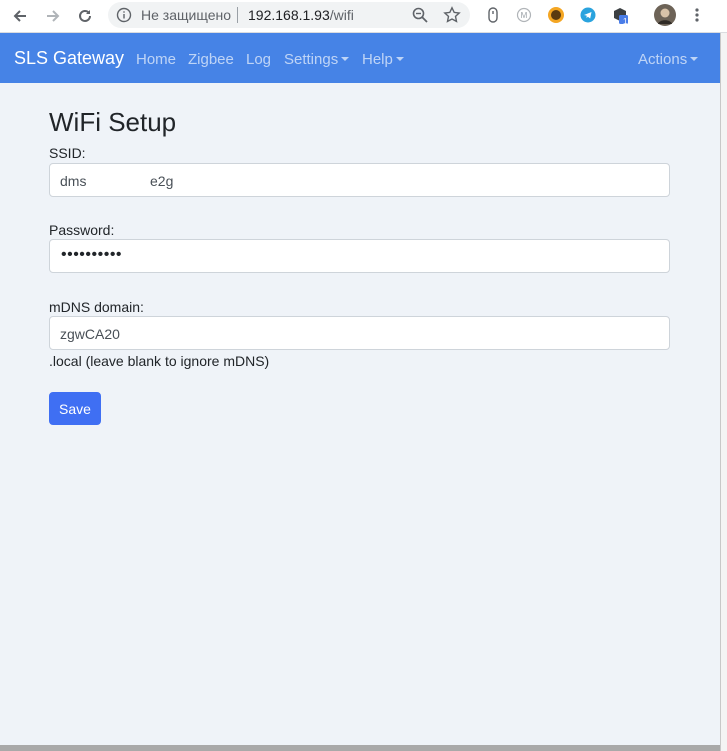 The image size is (727, 751). I want to click on reload-button, so click(85, 16).